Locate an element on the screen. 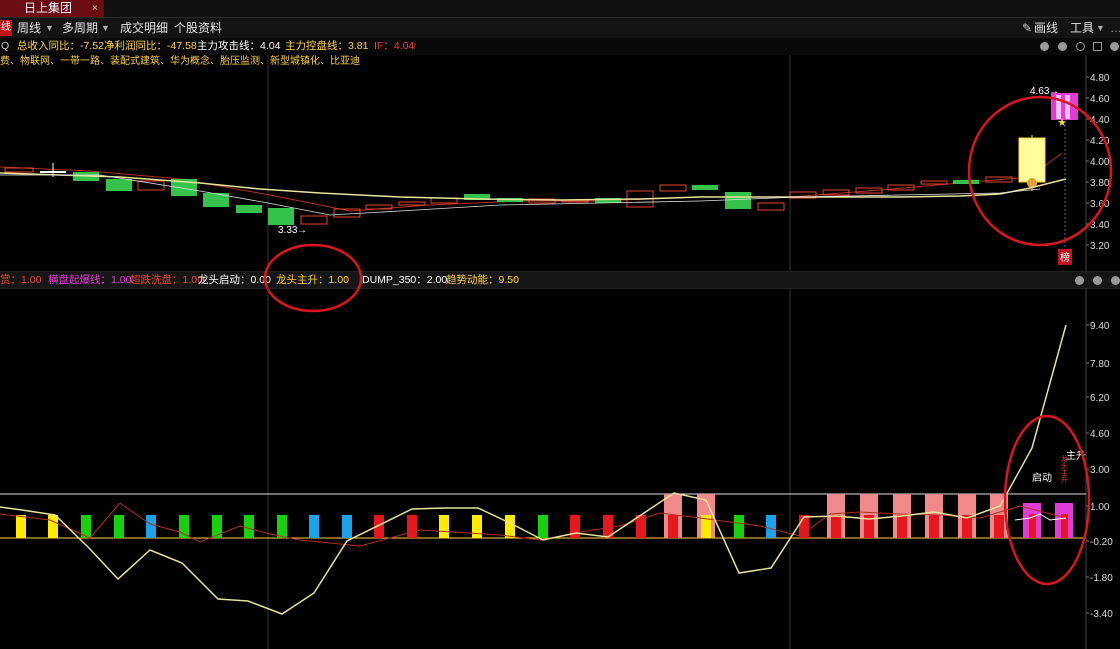 The height and width of the screenshot is (649, 1120). corner-badge-label: 榜 is located at coordinates (1065, 257).